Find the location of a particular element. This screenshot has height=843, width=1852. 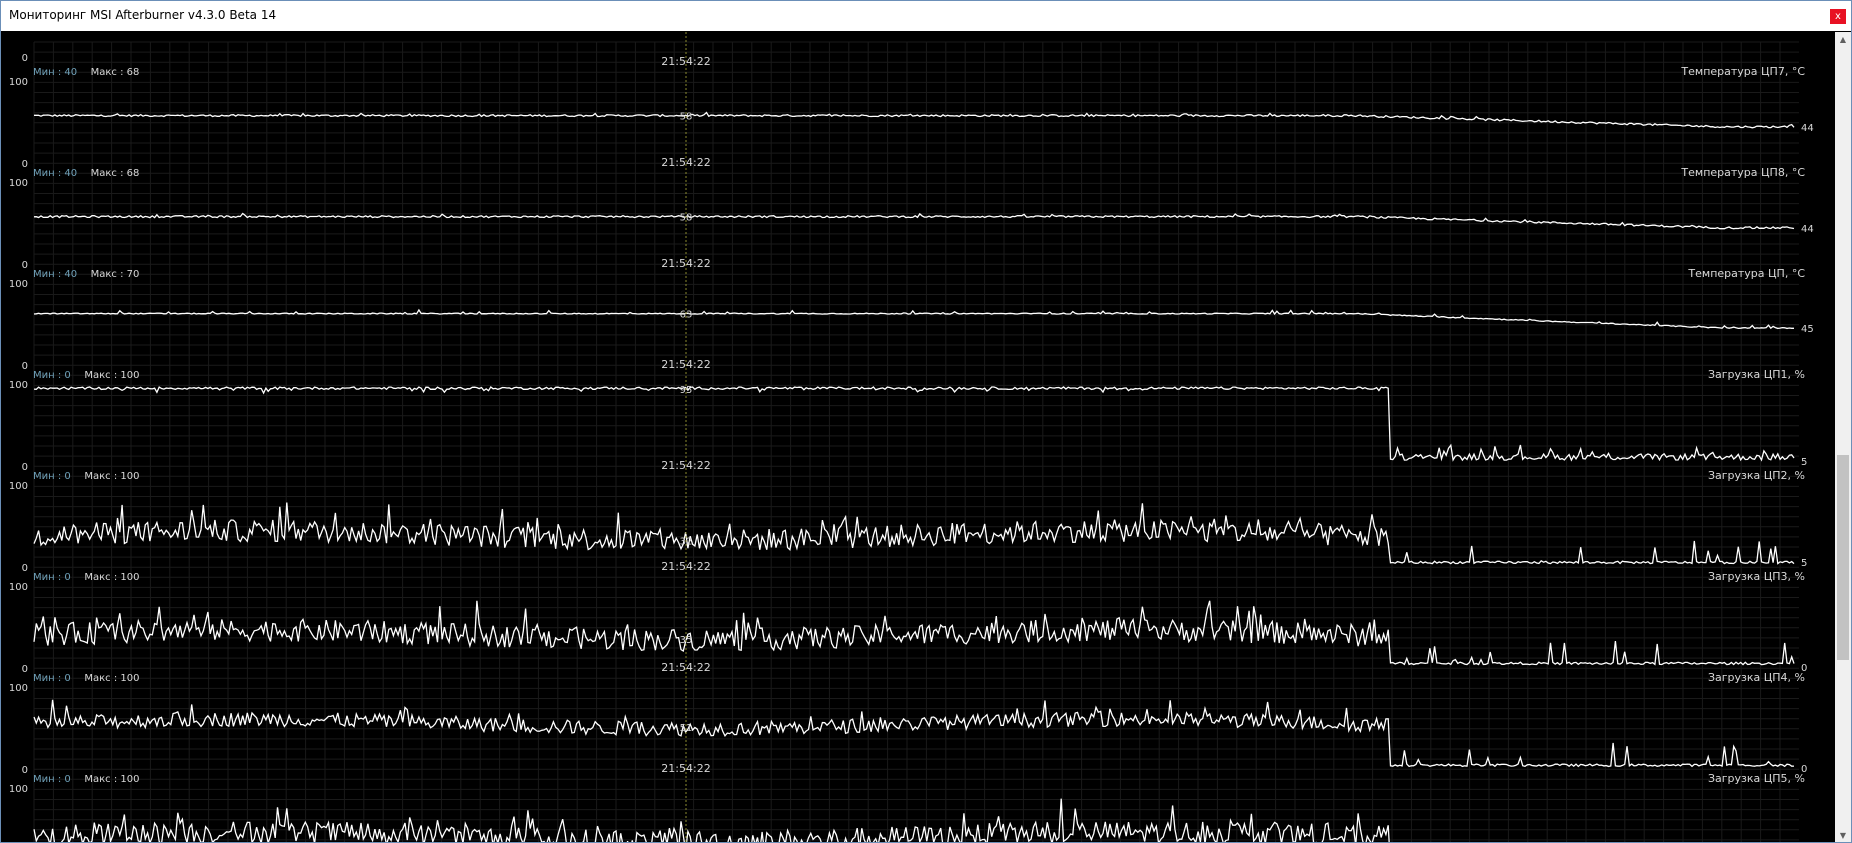

max-label: Макс : 70 is located at coordinates (115, 274).